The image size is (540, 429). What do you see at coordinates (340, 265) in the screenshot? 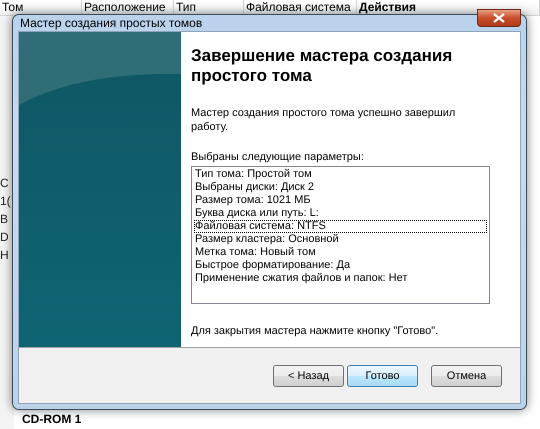
I see `parameter-item: Быстрое форматирование: Да` at bounding box center [340, 265].